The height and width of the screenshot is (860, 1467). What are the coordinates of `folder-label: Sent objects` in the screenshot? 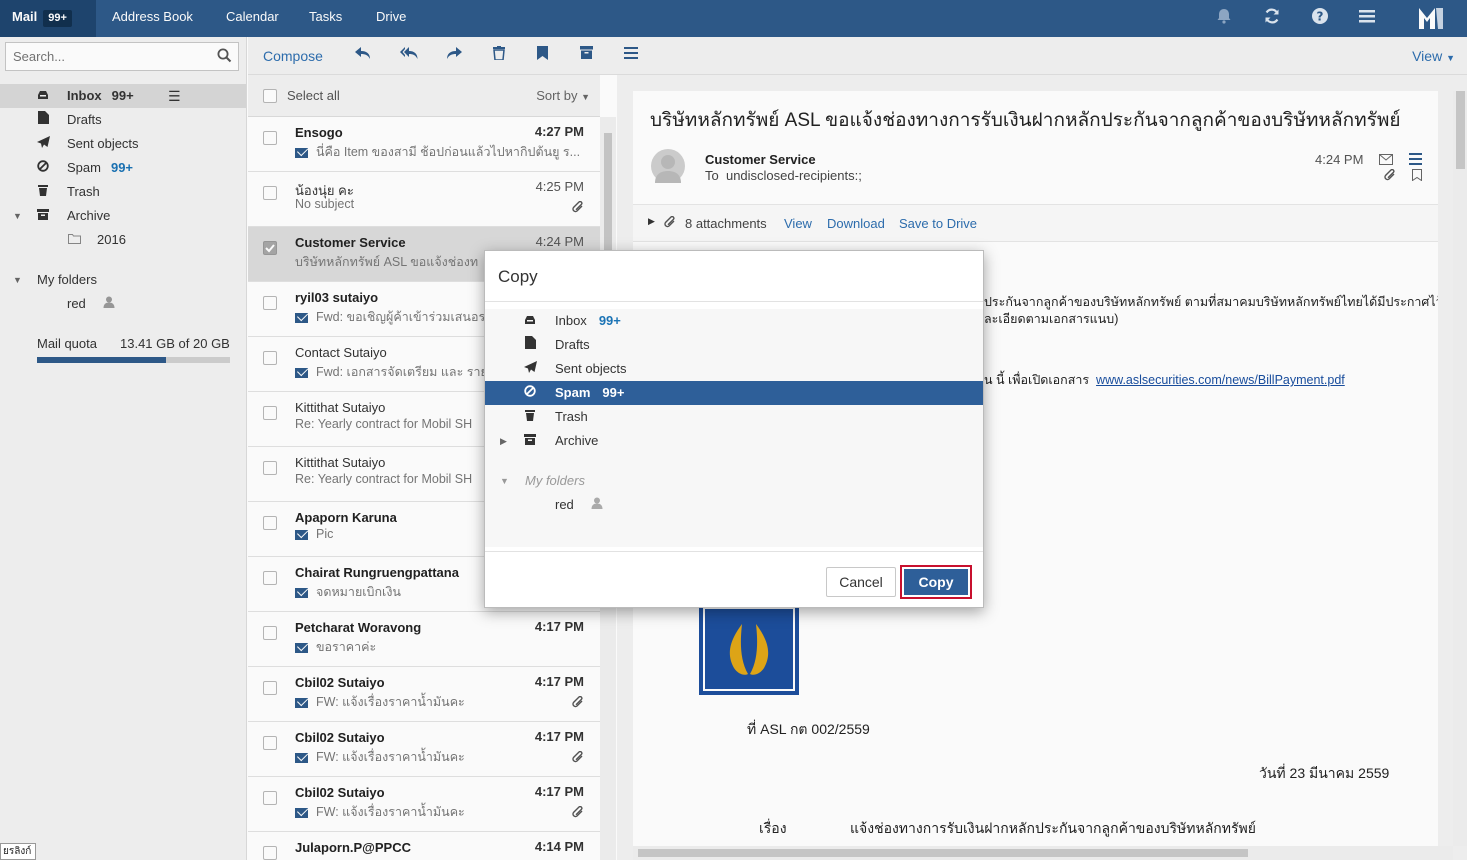 It's located at (591, 368).